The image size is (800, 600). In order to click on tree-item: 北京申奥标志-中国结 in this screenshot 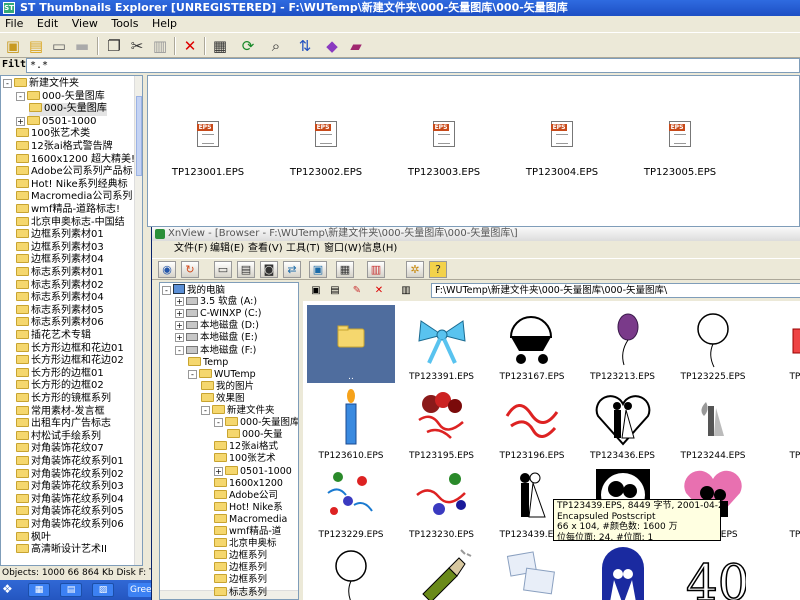, I will do `click(70, 223)`.